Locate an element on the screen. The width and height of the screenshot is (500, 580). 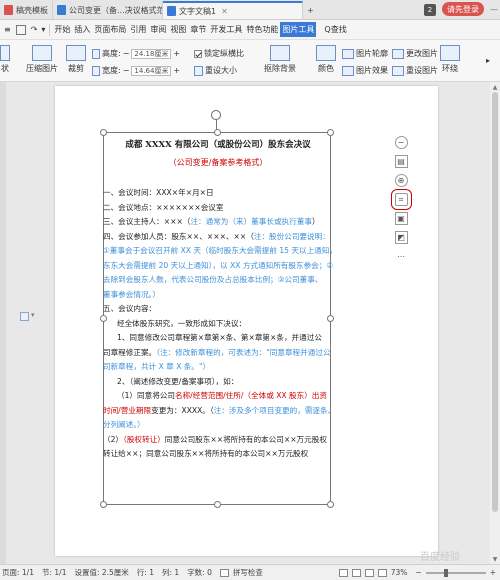
picture-outline-label: 图片轮廓 is located at coordinates (372, 53).